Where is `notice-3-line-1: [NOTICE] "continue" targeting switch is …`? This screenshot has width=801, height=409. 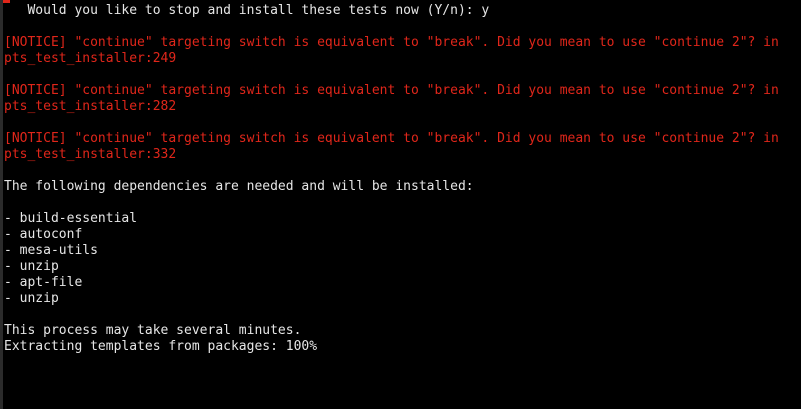 notice-3-line-1: [NOTICE] "continue" targeting switch is … is located at coordinates (391, 138).